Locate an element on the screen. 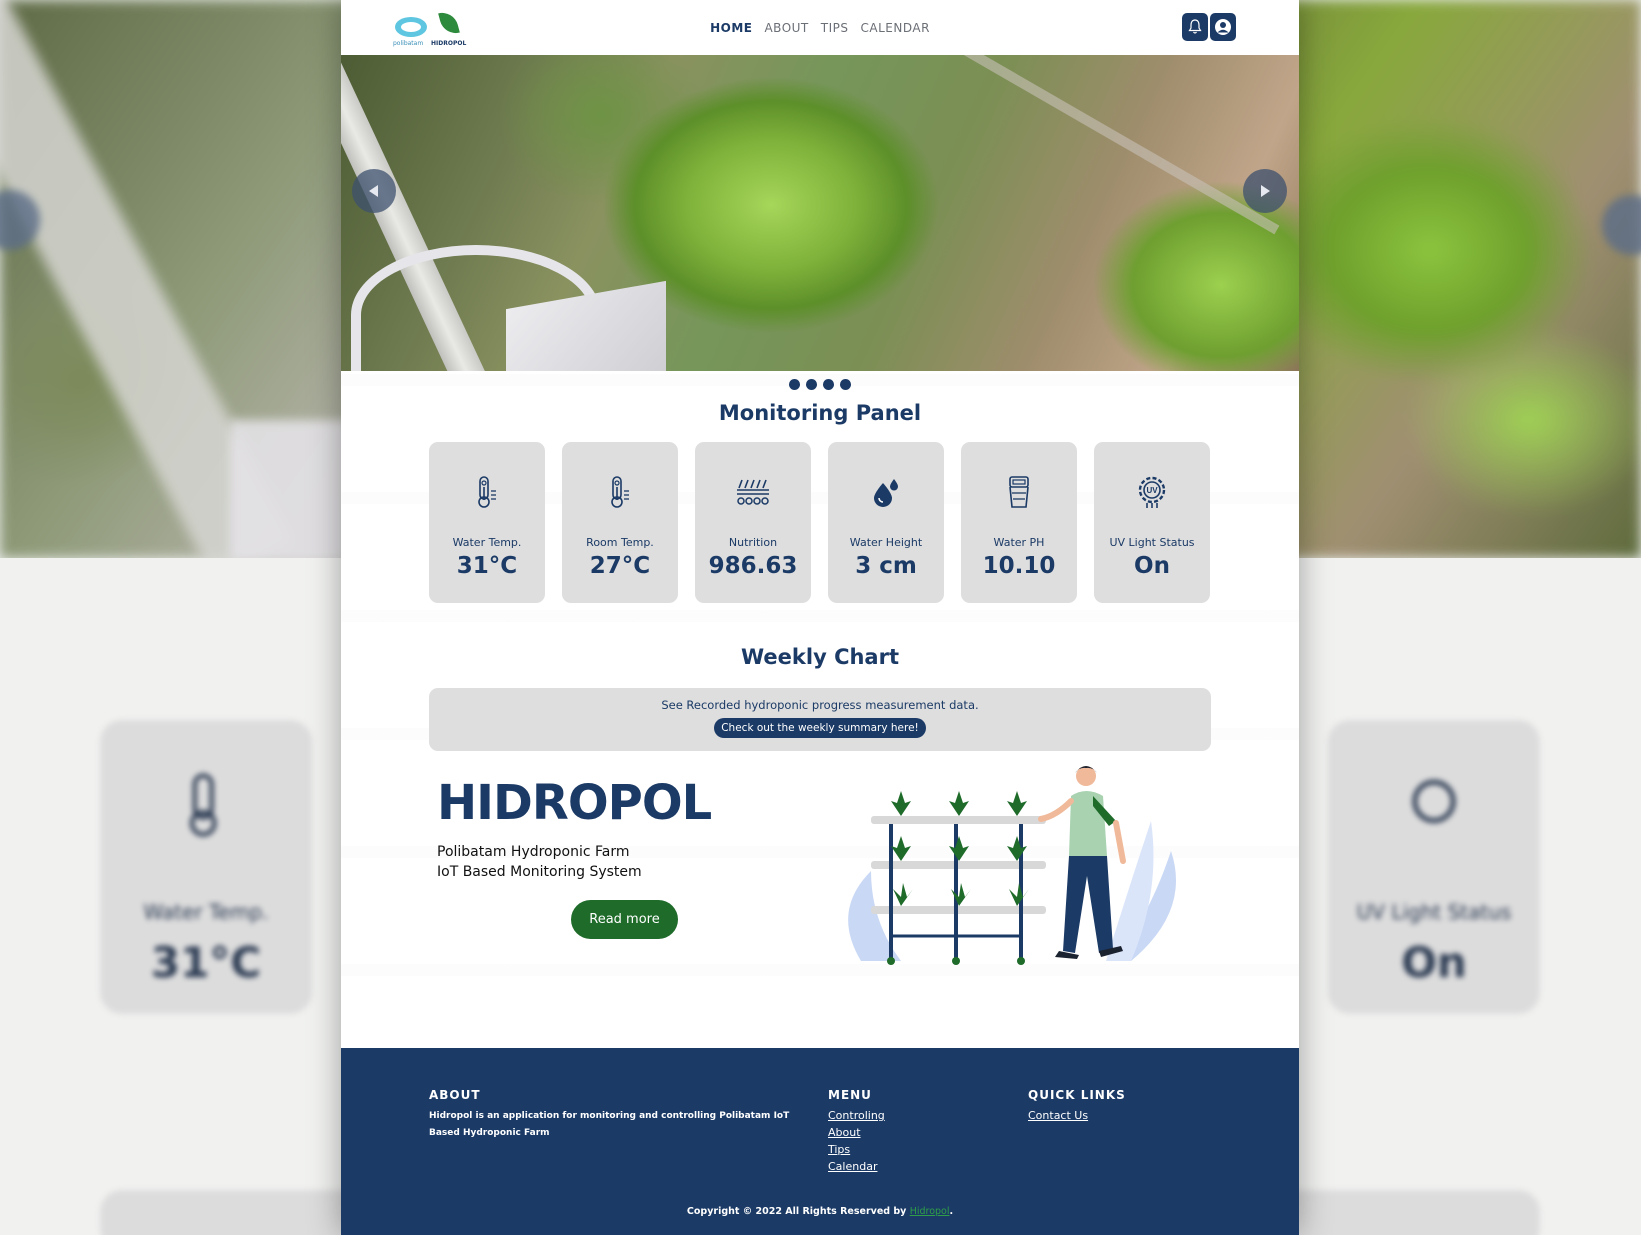 This screenshot has width=1641, height=1235. carousel-next-button is located at coordinates (1265, 191).